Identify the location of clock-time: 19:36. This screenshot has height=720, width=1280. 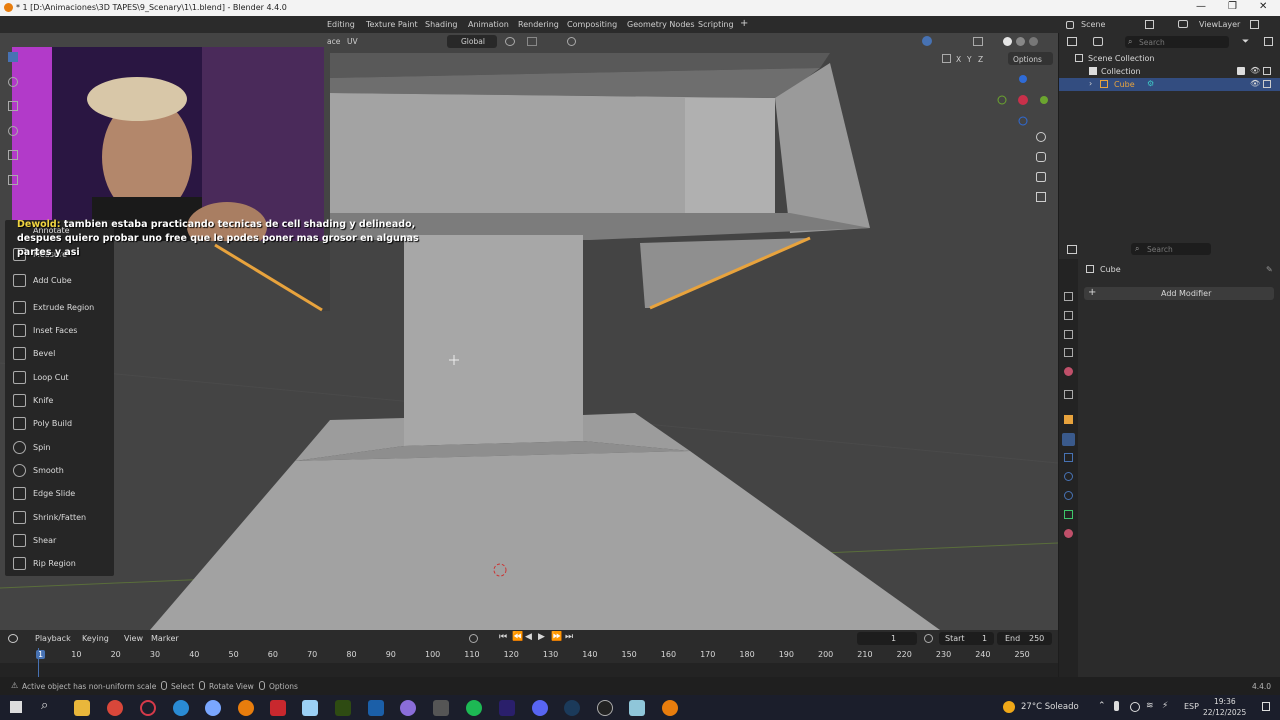
(1225, 701).